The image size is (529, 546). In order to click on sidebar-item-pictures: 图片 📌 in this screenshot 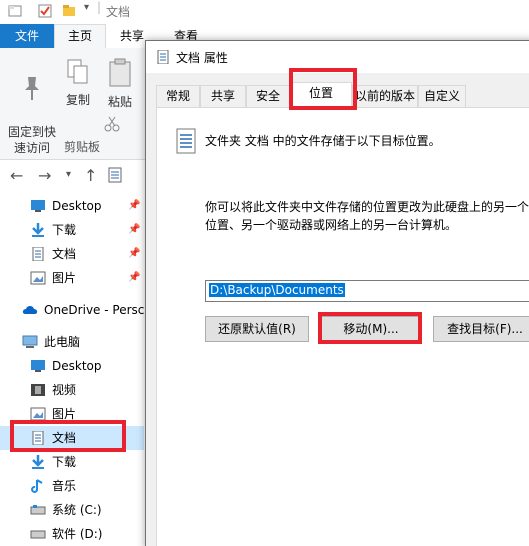, I will do `click(72, 278)`.